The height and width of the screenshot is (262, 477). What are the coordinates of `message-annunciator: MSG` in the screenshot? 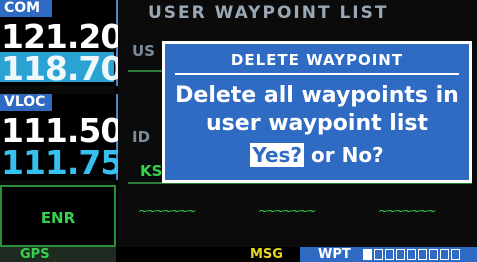 It's located at (266, 254).